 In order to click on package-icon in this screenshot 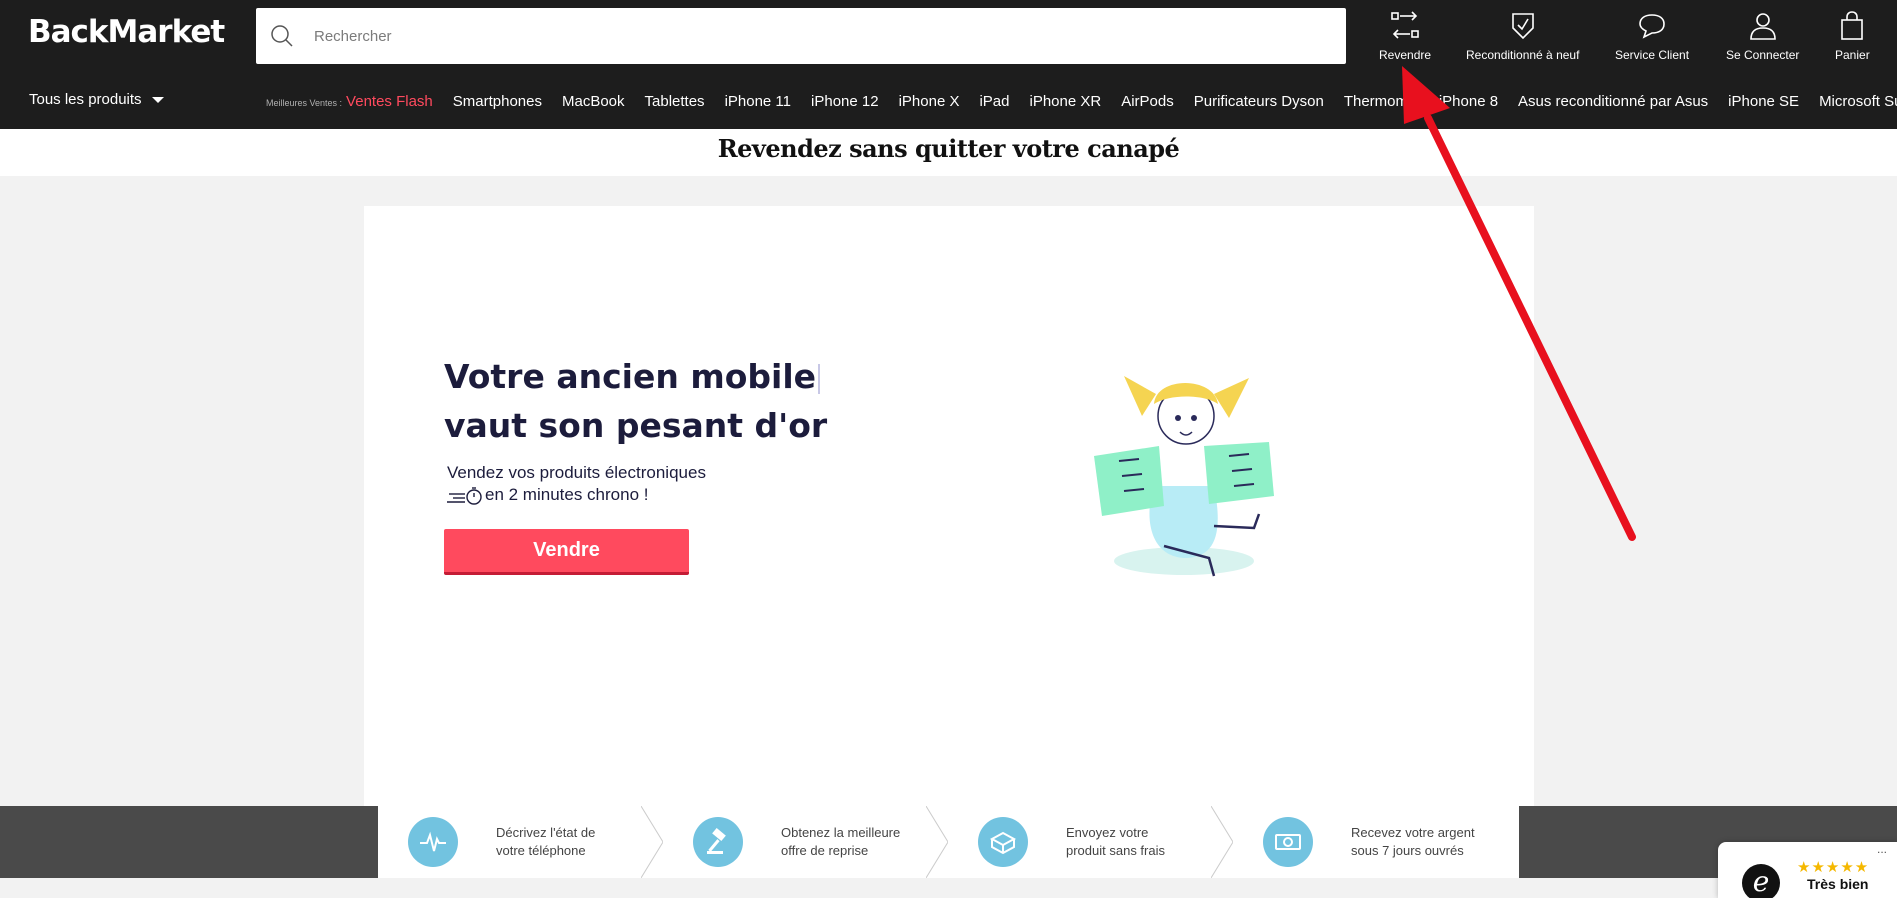, I will do `click(1003, 843)`.